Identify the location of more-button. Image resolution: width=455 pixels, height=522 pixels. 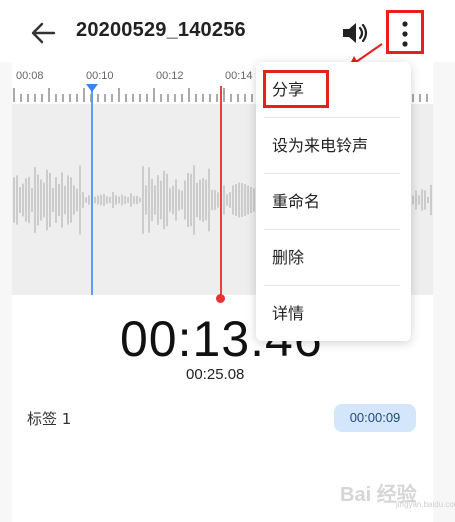
(405, 32).